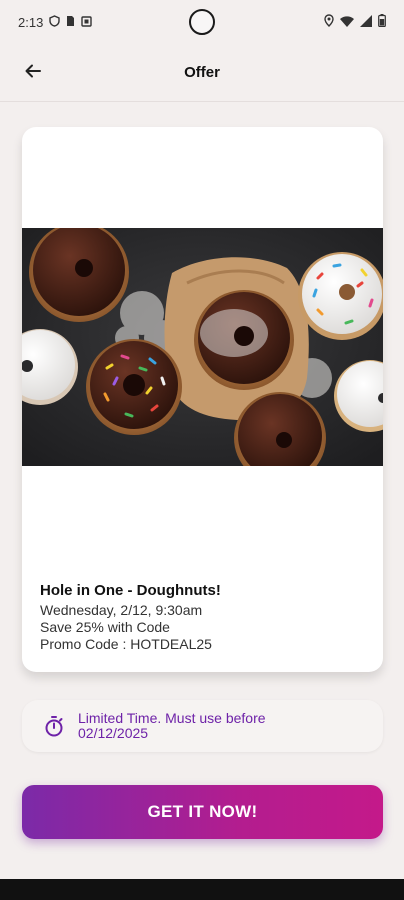 The height and width of the screenshot is (900, 404). What do you see at coordinates (202, 889) in the screenshot?
I see `system-nav-bar` at bounding box center [202, 889].